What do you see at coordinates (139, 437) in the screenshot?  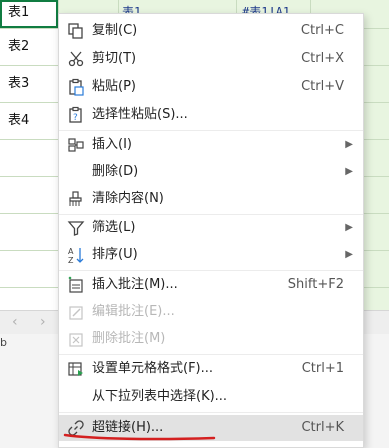 I see `red-underline-annotation` at bounding box center [139, 437].